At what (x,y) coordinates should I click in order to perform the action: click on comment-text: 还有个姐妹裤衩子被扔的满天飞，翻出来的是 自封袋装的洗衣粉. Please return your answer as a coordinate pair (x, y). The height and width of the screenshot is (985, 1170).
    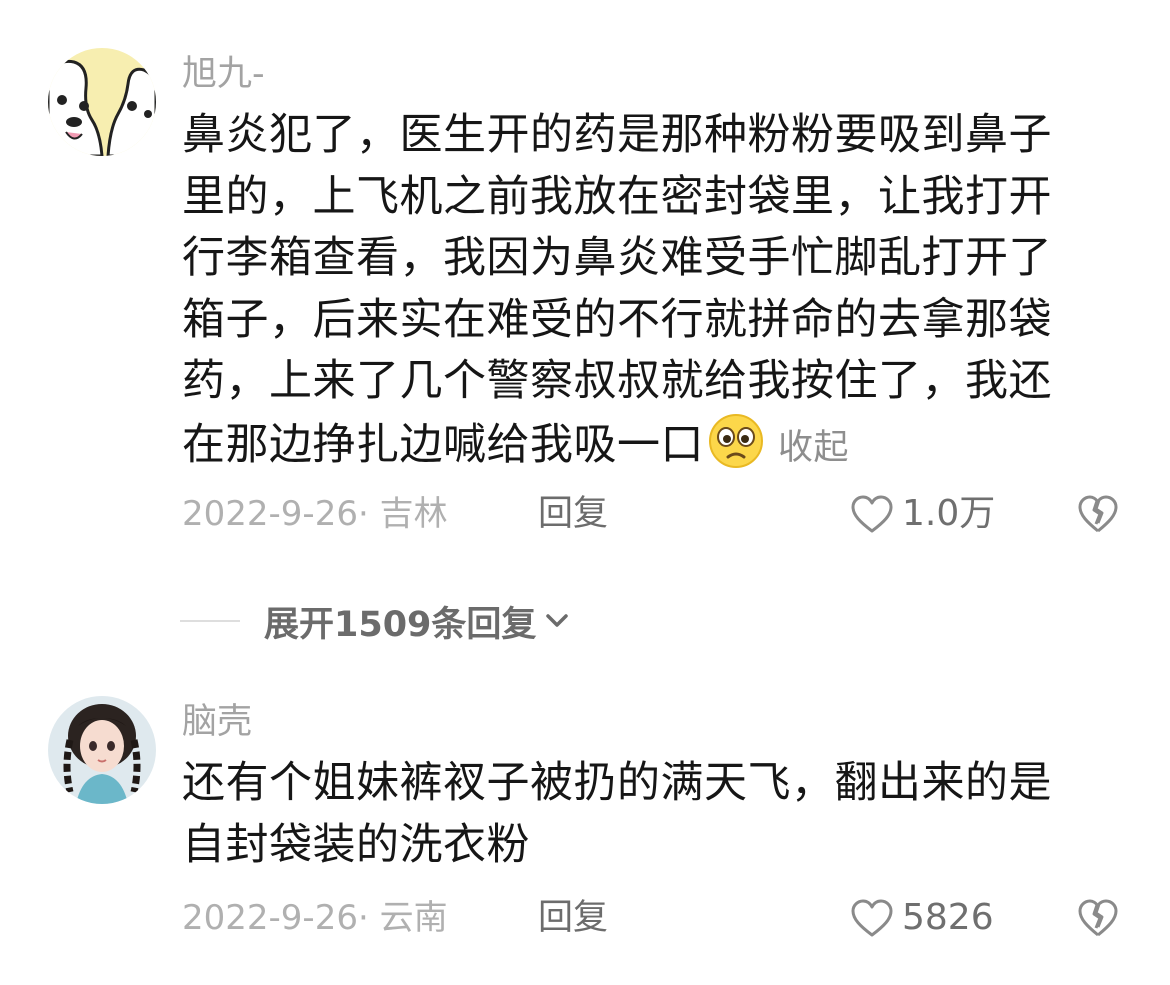
    Looking at the image, I should click on (642, 814).